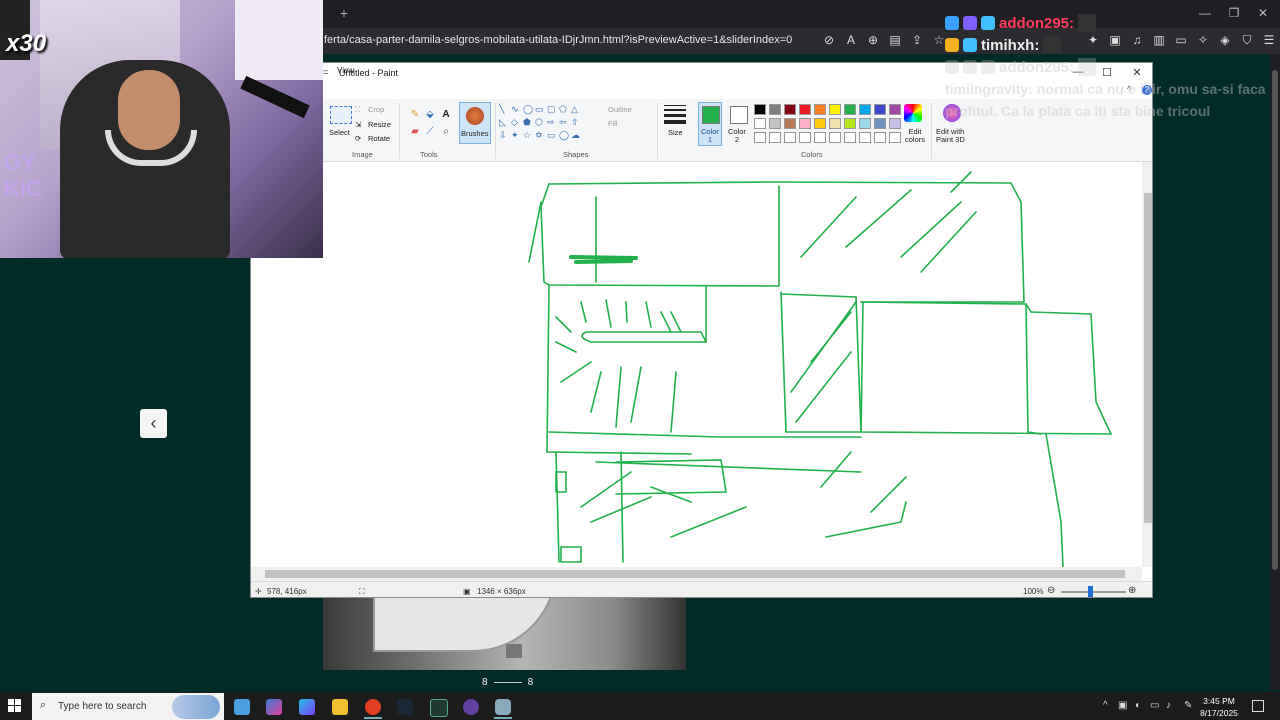 The width and height of the screenshot is (1280, 720). I want to click on notification-icon, so click(1258, 706).